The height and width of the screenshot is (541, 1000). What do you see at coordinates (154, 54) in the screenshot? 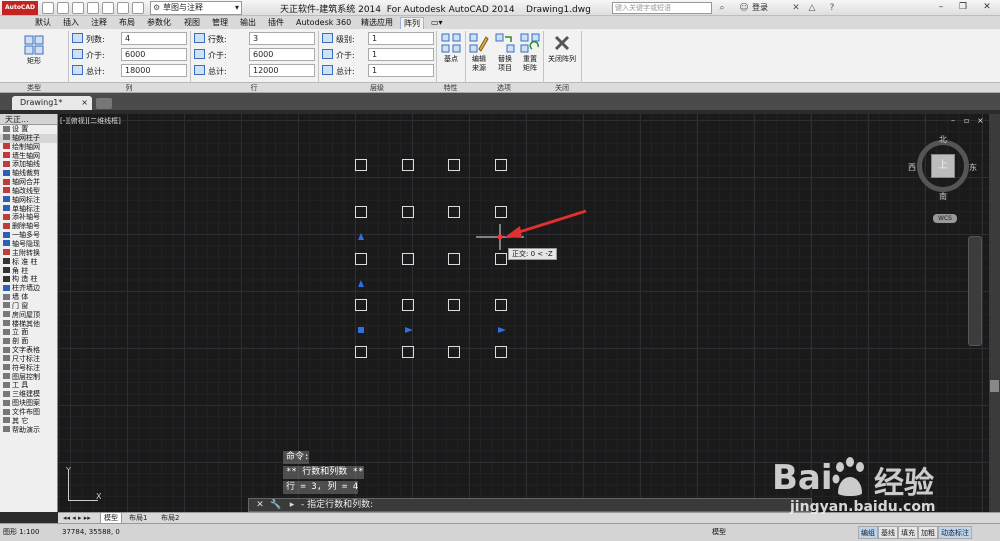
I see `columns-spacing-field: 6000` at bounding box center [154, 54].